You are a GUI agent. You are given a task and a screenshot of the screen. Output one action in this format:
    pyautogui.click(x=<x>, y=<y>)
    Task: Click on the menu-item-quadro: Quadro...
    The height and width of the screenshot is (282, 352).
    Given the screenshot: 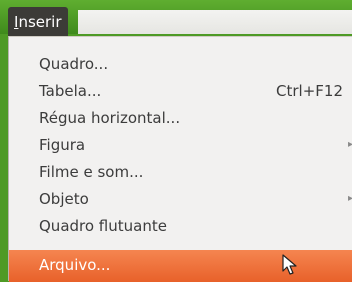 What is the action you would take?
    pyautogui.click(x=180, y=64)
    